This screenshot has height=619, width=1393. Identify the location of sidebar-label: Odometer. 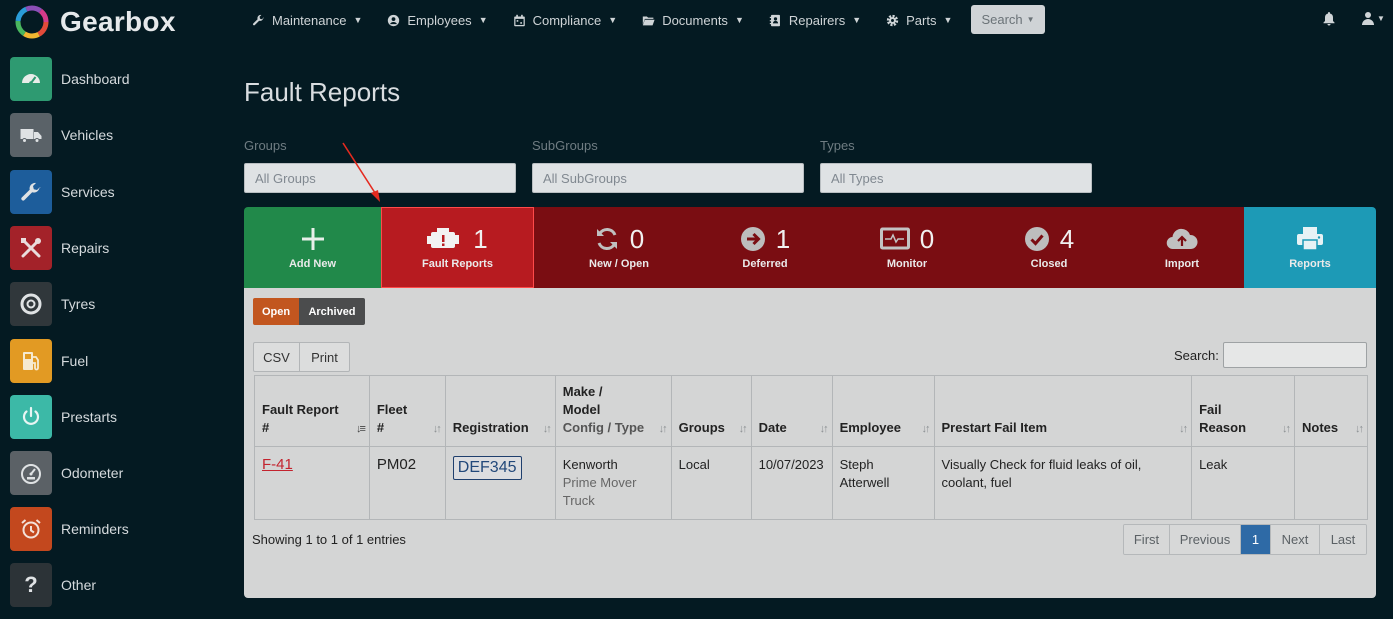
(92, 473).